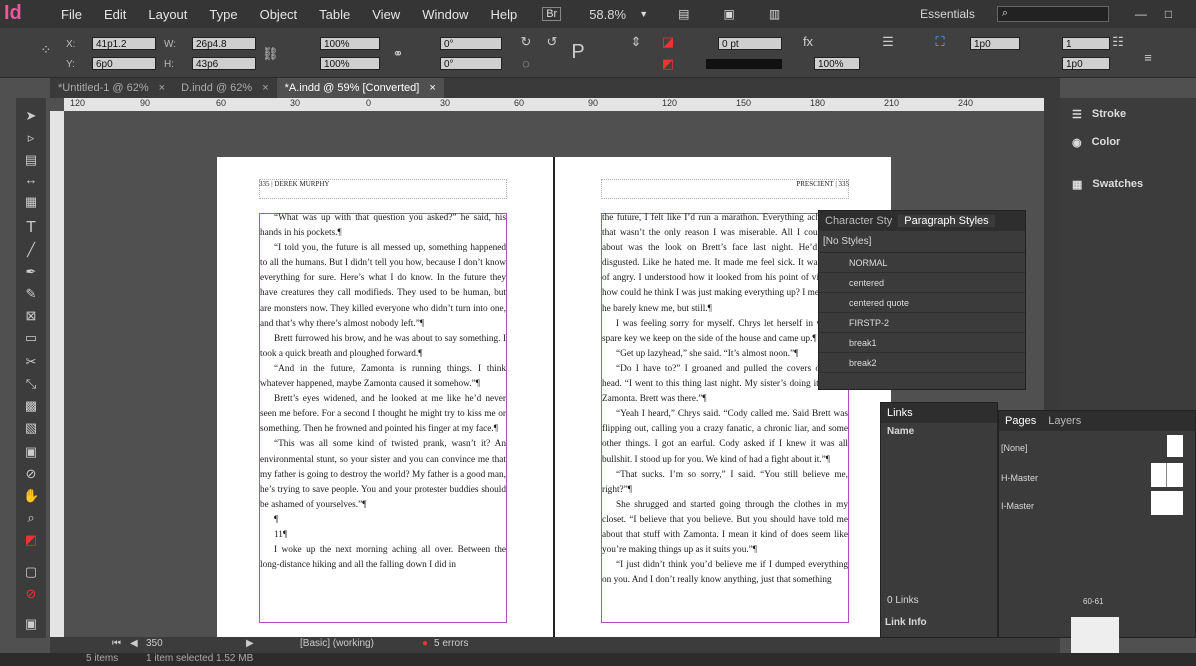  Describe the element at coordinates (1086, 43) in the screenshot. I see `columns-field: 1` at that location.